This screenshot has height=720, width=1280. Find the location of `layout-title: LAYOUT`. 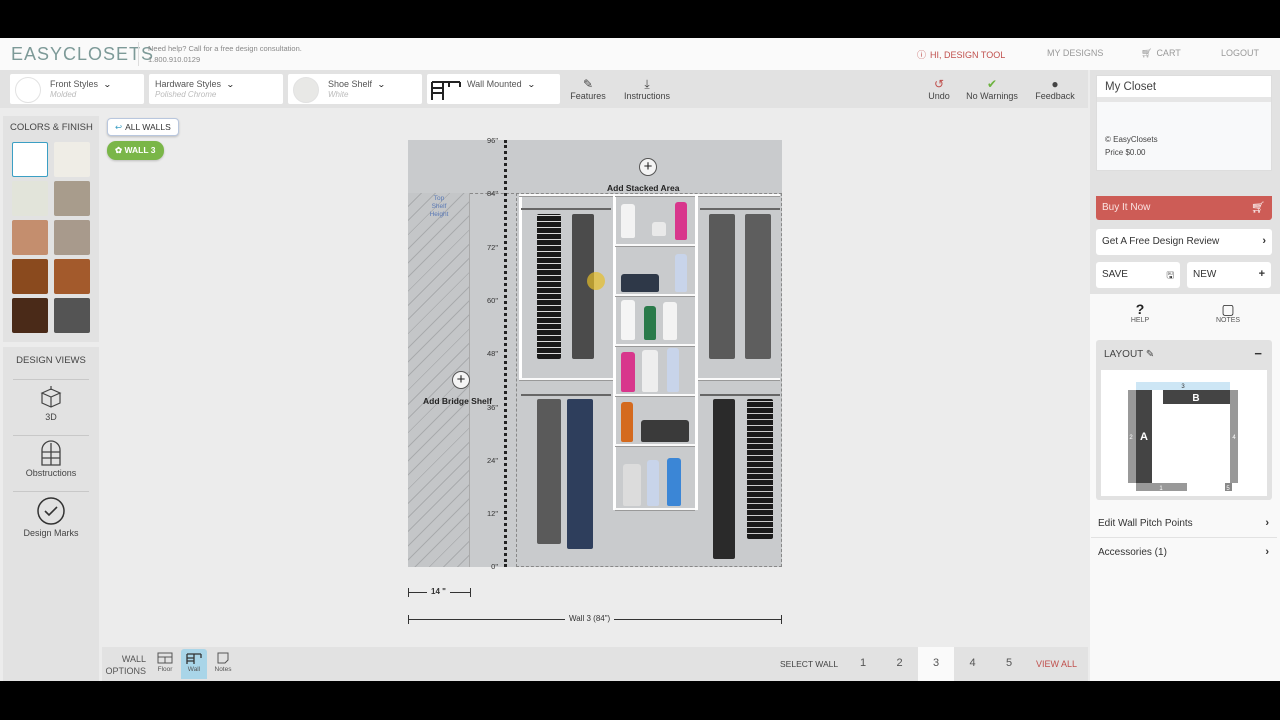

layout-title: LAYOUT is located at coordinates (1124, 354).